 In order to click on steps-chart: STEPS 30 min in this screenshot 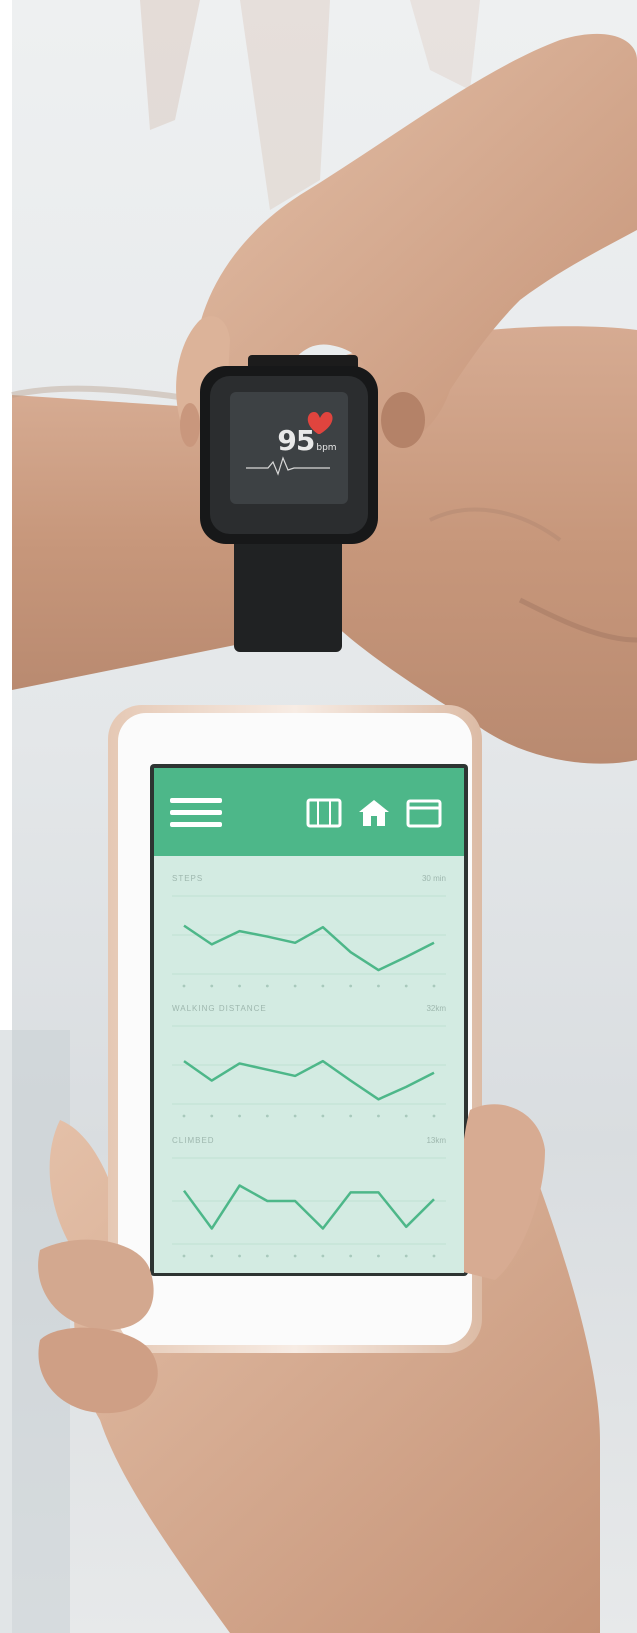, I will do `click(309, 934)`.